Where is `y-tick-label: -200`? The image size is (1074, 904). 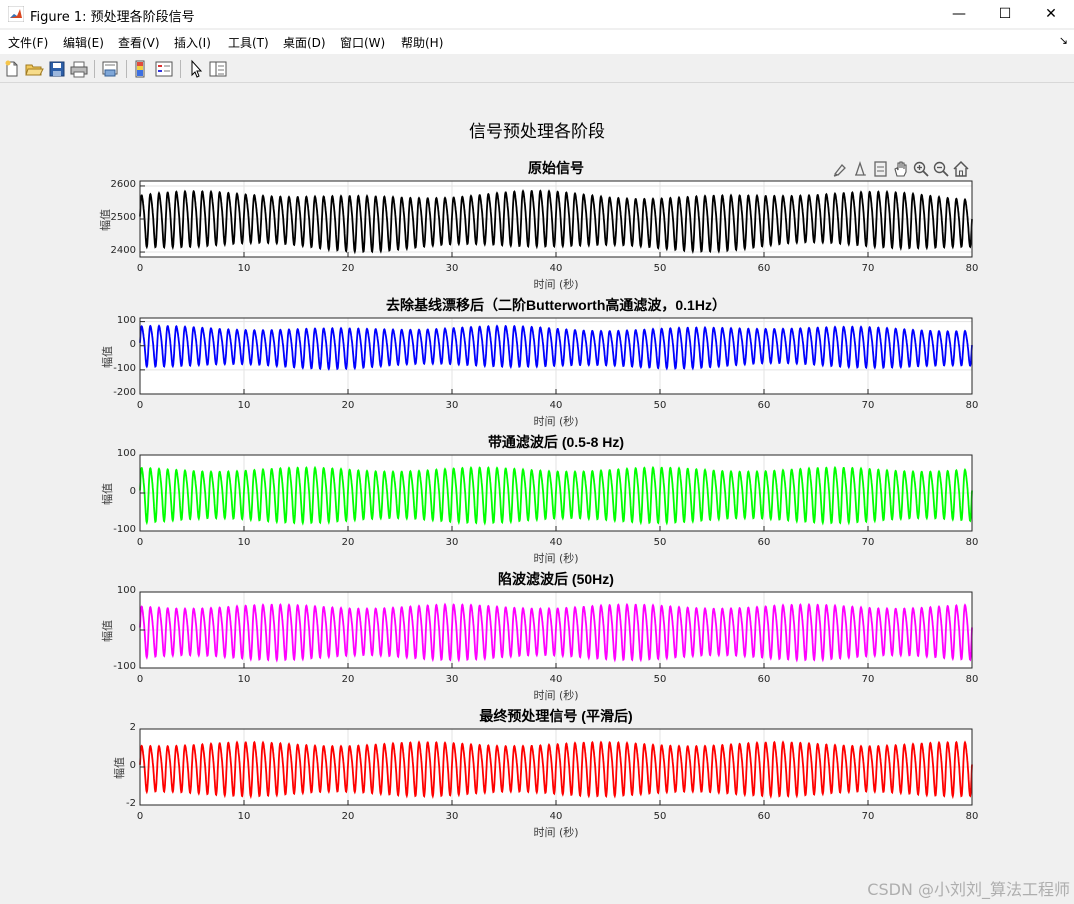
y-tick-label: -200 is located at coordinates (124, 392).